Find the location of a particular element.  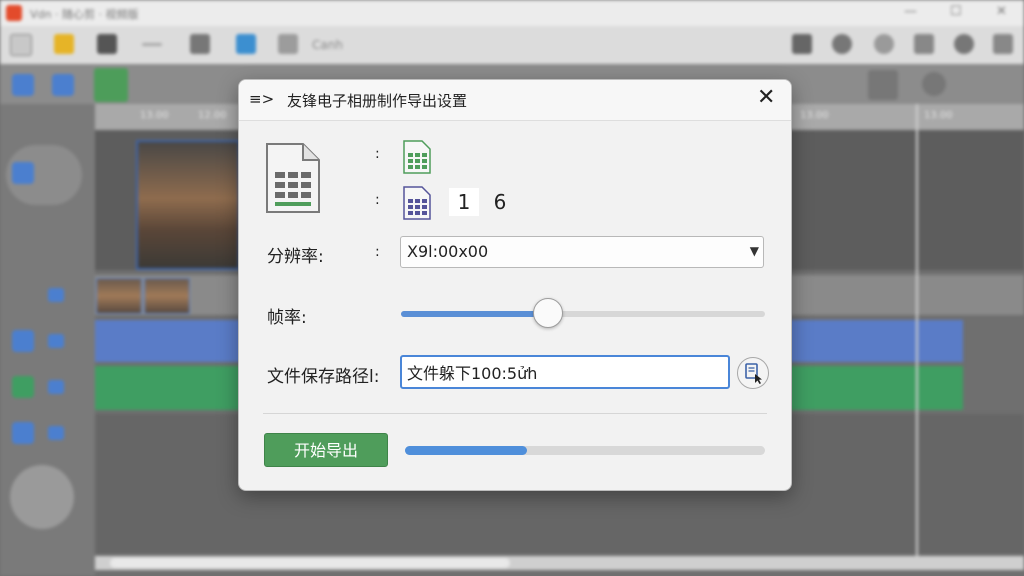

dialog-title: 友锋电子相册制作导出设置 is located at coordinates (377, 101).